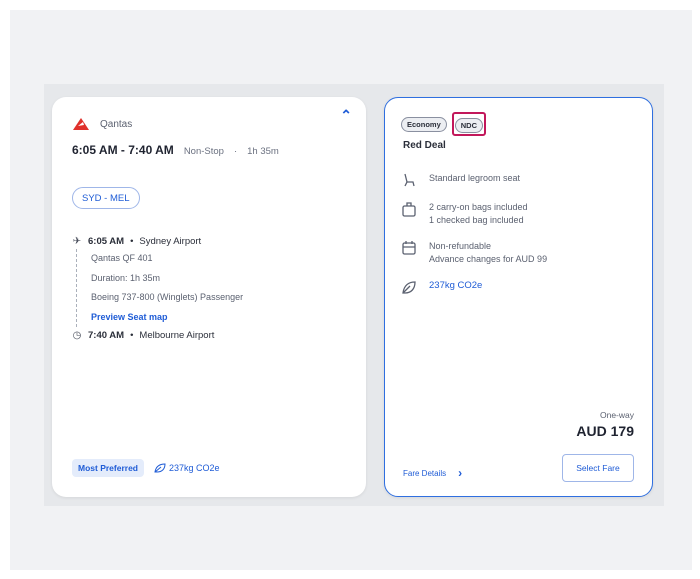 This screenshot has height=579, width=700. Describe the element at coordinates (175, 150) in the screenshot. I see `flight-summary: 6:05 AM - 7:40 AM Non-Stop · 1h 35m` at that location.